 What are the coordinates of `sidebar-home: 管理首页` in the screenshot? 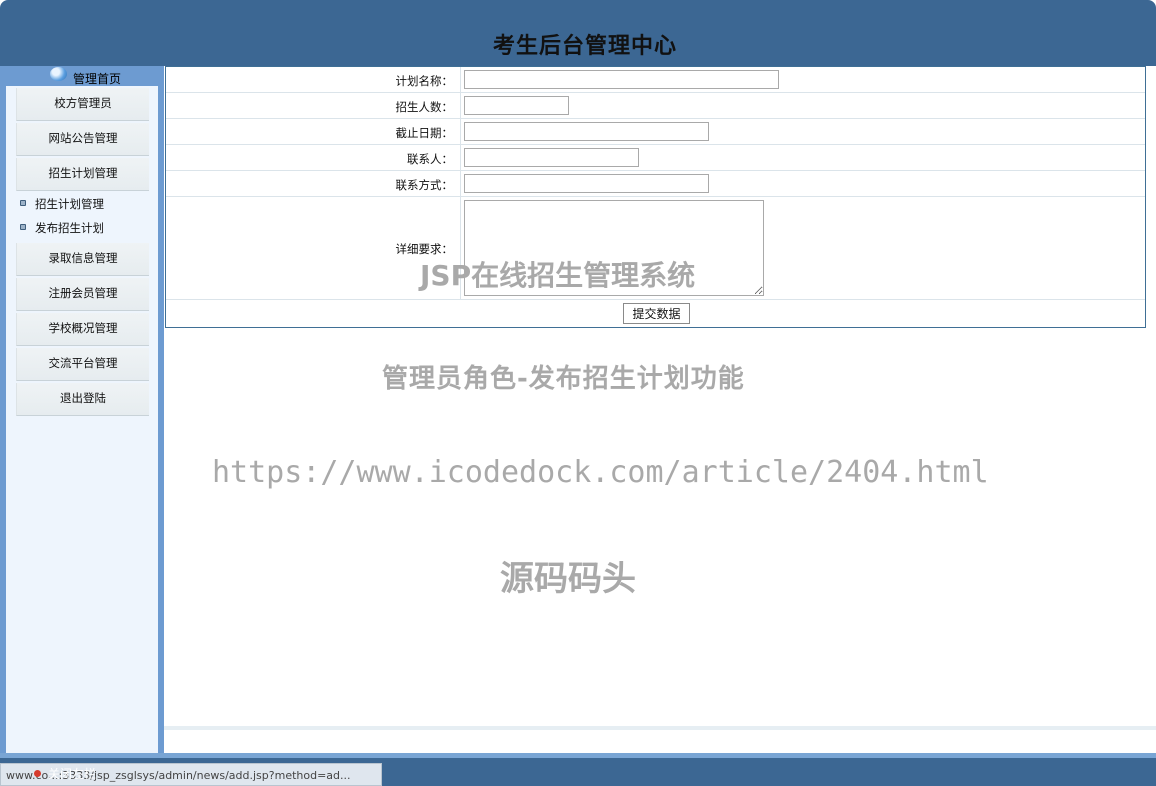 It's located at (82, 76).